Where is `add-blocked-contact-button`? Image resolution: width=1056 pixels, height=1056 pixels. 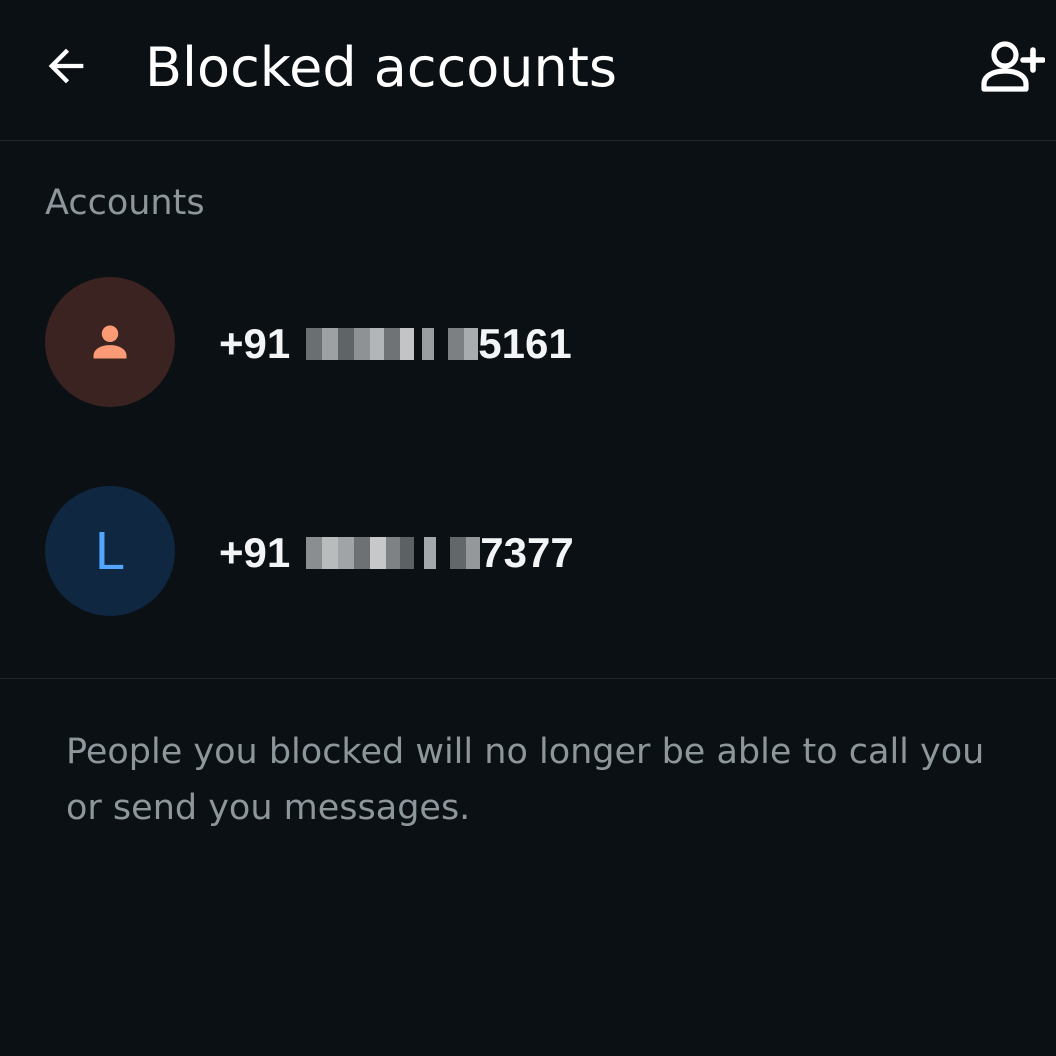 add-blocked-contact-button is located at coordinates (1012, 66).